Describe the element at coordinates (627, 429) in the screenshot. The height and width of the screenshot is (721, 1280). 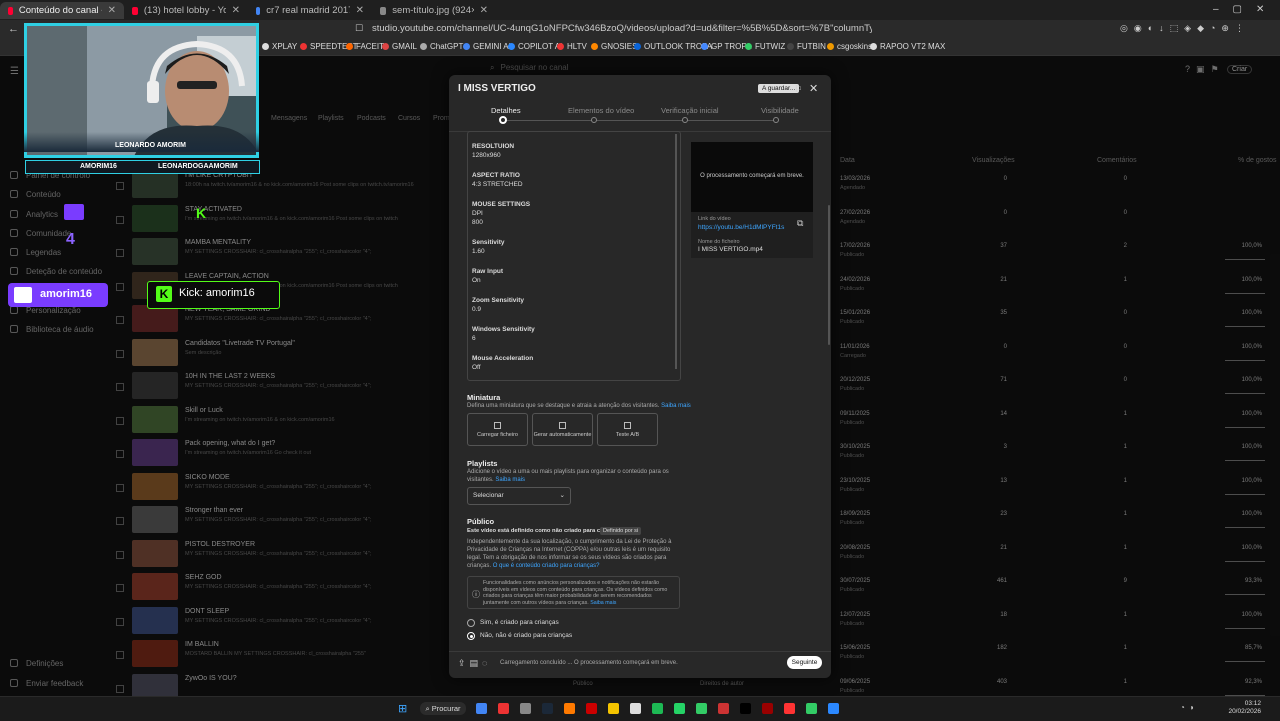
I see `ab-test-button: Teste A/B` at that location.